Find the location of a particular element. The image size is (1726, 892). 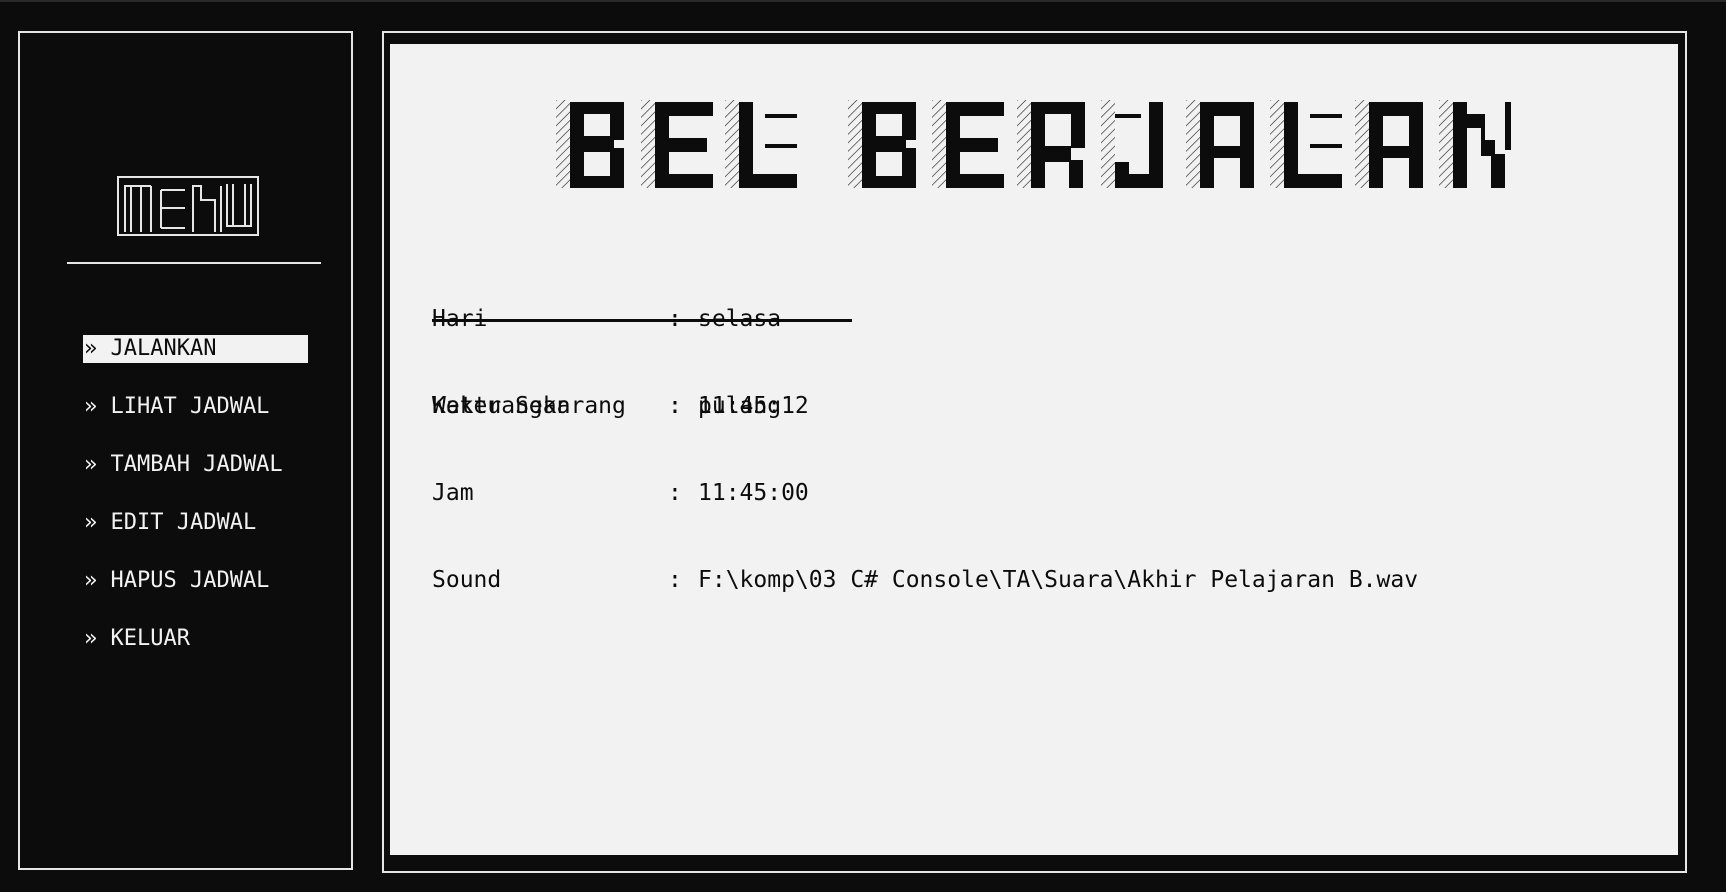

menu-item-keluar: » KELUAR is located at coordinates (195, 639).